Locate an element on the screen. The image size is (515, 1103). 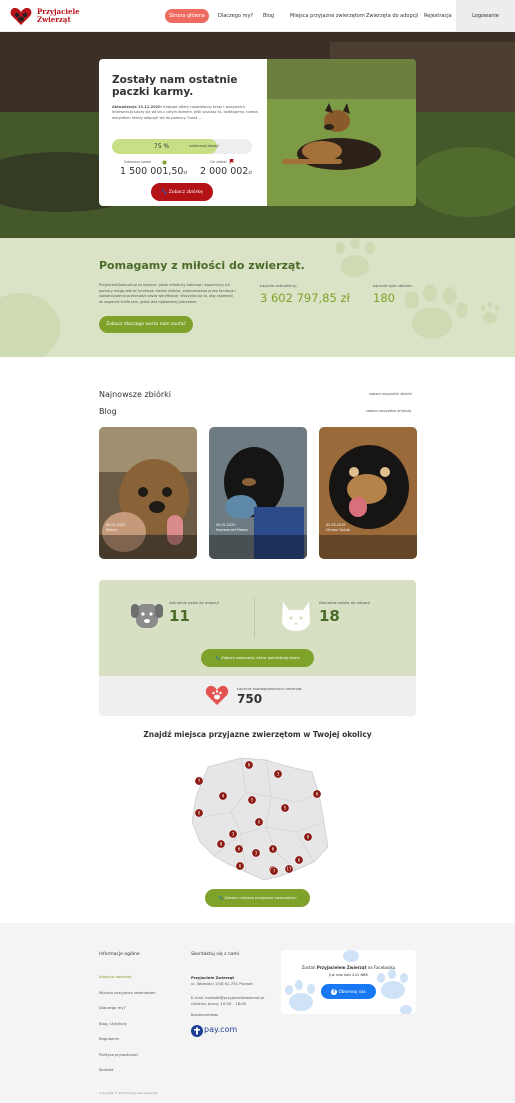
see-fundraiser-label: Zobacz zbiórkę is located at coordinates (185, 192).